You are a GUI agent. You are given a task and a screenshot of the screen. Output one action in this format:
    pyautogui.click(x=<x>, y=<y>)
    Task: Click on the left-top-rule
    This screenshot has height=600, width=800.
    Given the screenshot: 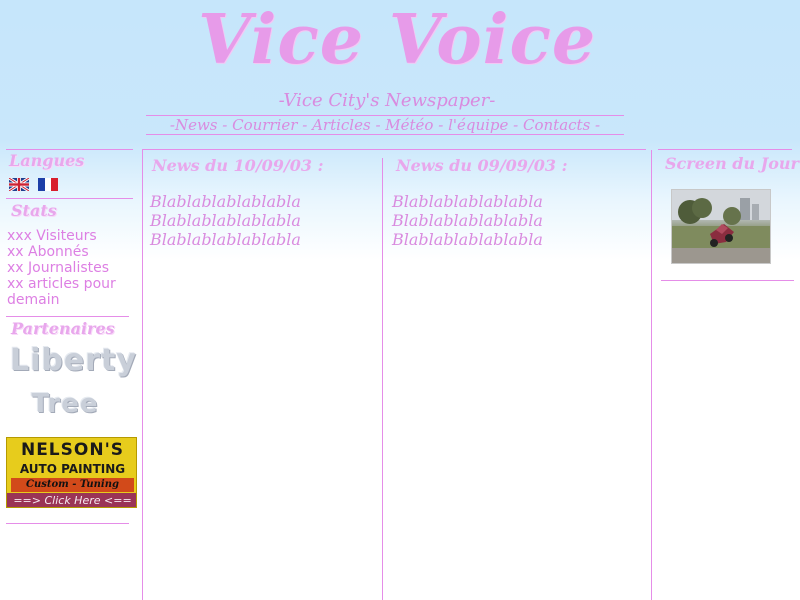 What is the action you would take?
    pyautogui.click(x=69, y=149)
    